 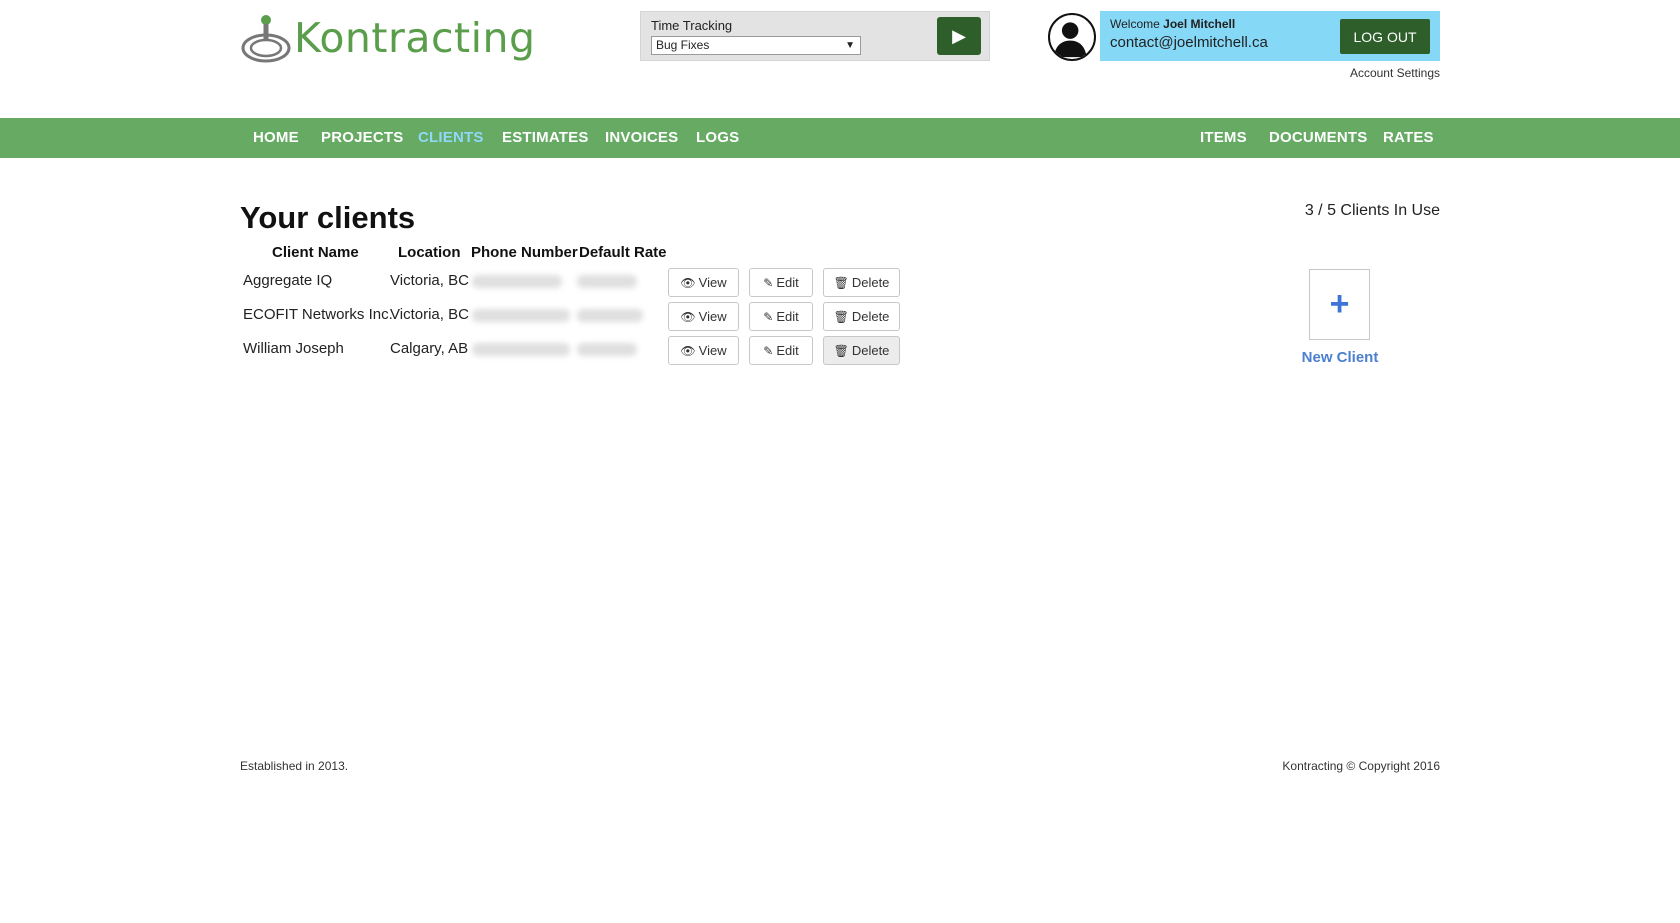 I want to click on account-settings-link: Account Settings, so click(x=1395, y=73).